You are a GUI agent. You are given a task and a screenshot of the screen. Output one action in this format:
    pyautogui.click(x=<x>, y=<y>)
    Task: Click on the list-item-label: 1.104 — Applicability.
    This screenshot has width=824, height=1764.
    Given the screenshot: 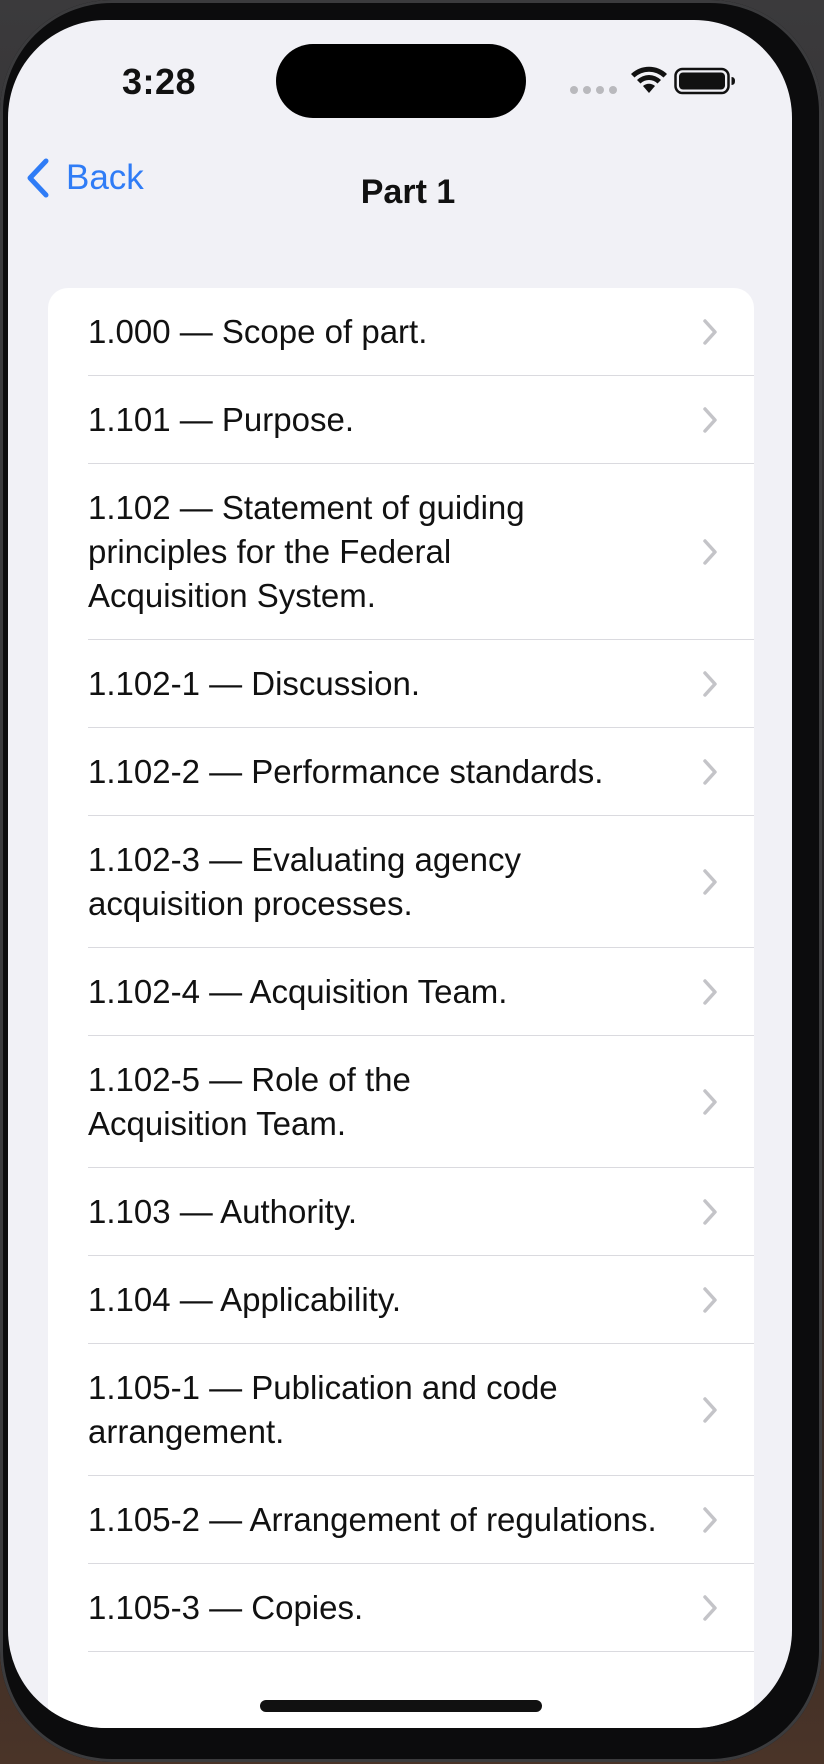 What is the action you would take?
    pyautogui.click(x=245, y=1299)
    